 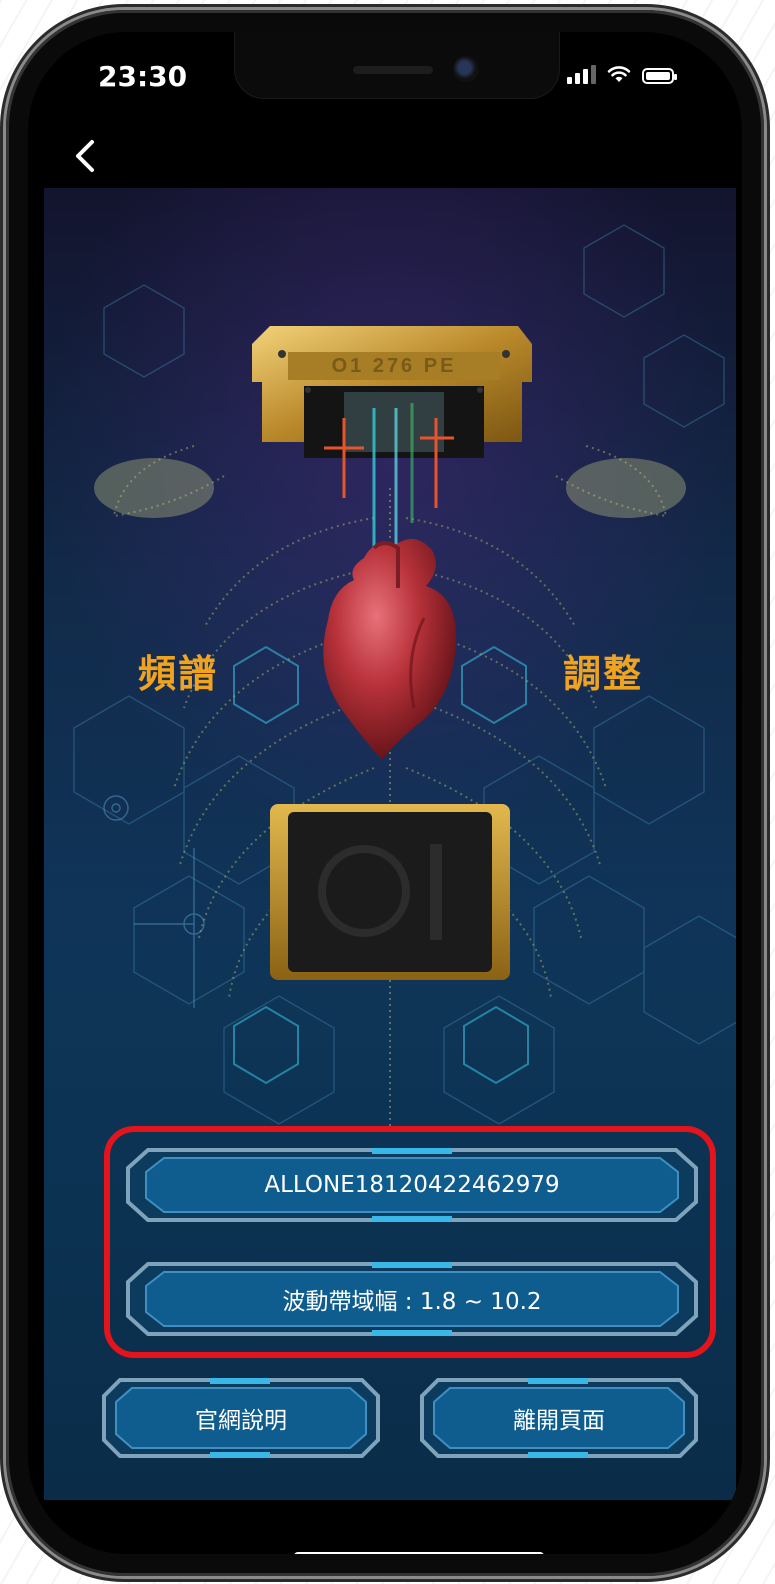 What do you see at coordinates (394, 366) in the screenshot?
I see `device-plate-text: O1 276 PE` at bounding box center [394, 366].